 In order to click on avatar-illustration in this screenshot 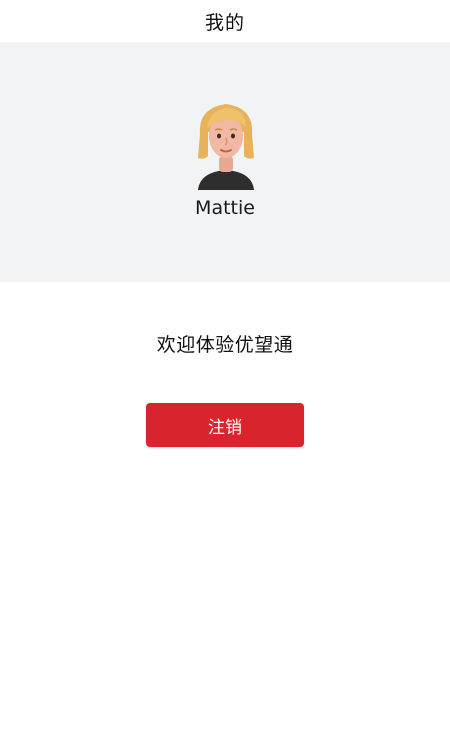, I will do `click(226, 147)`.